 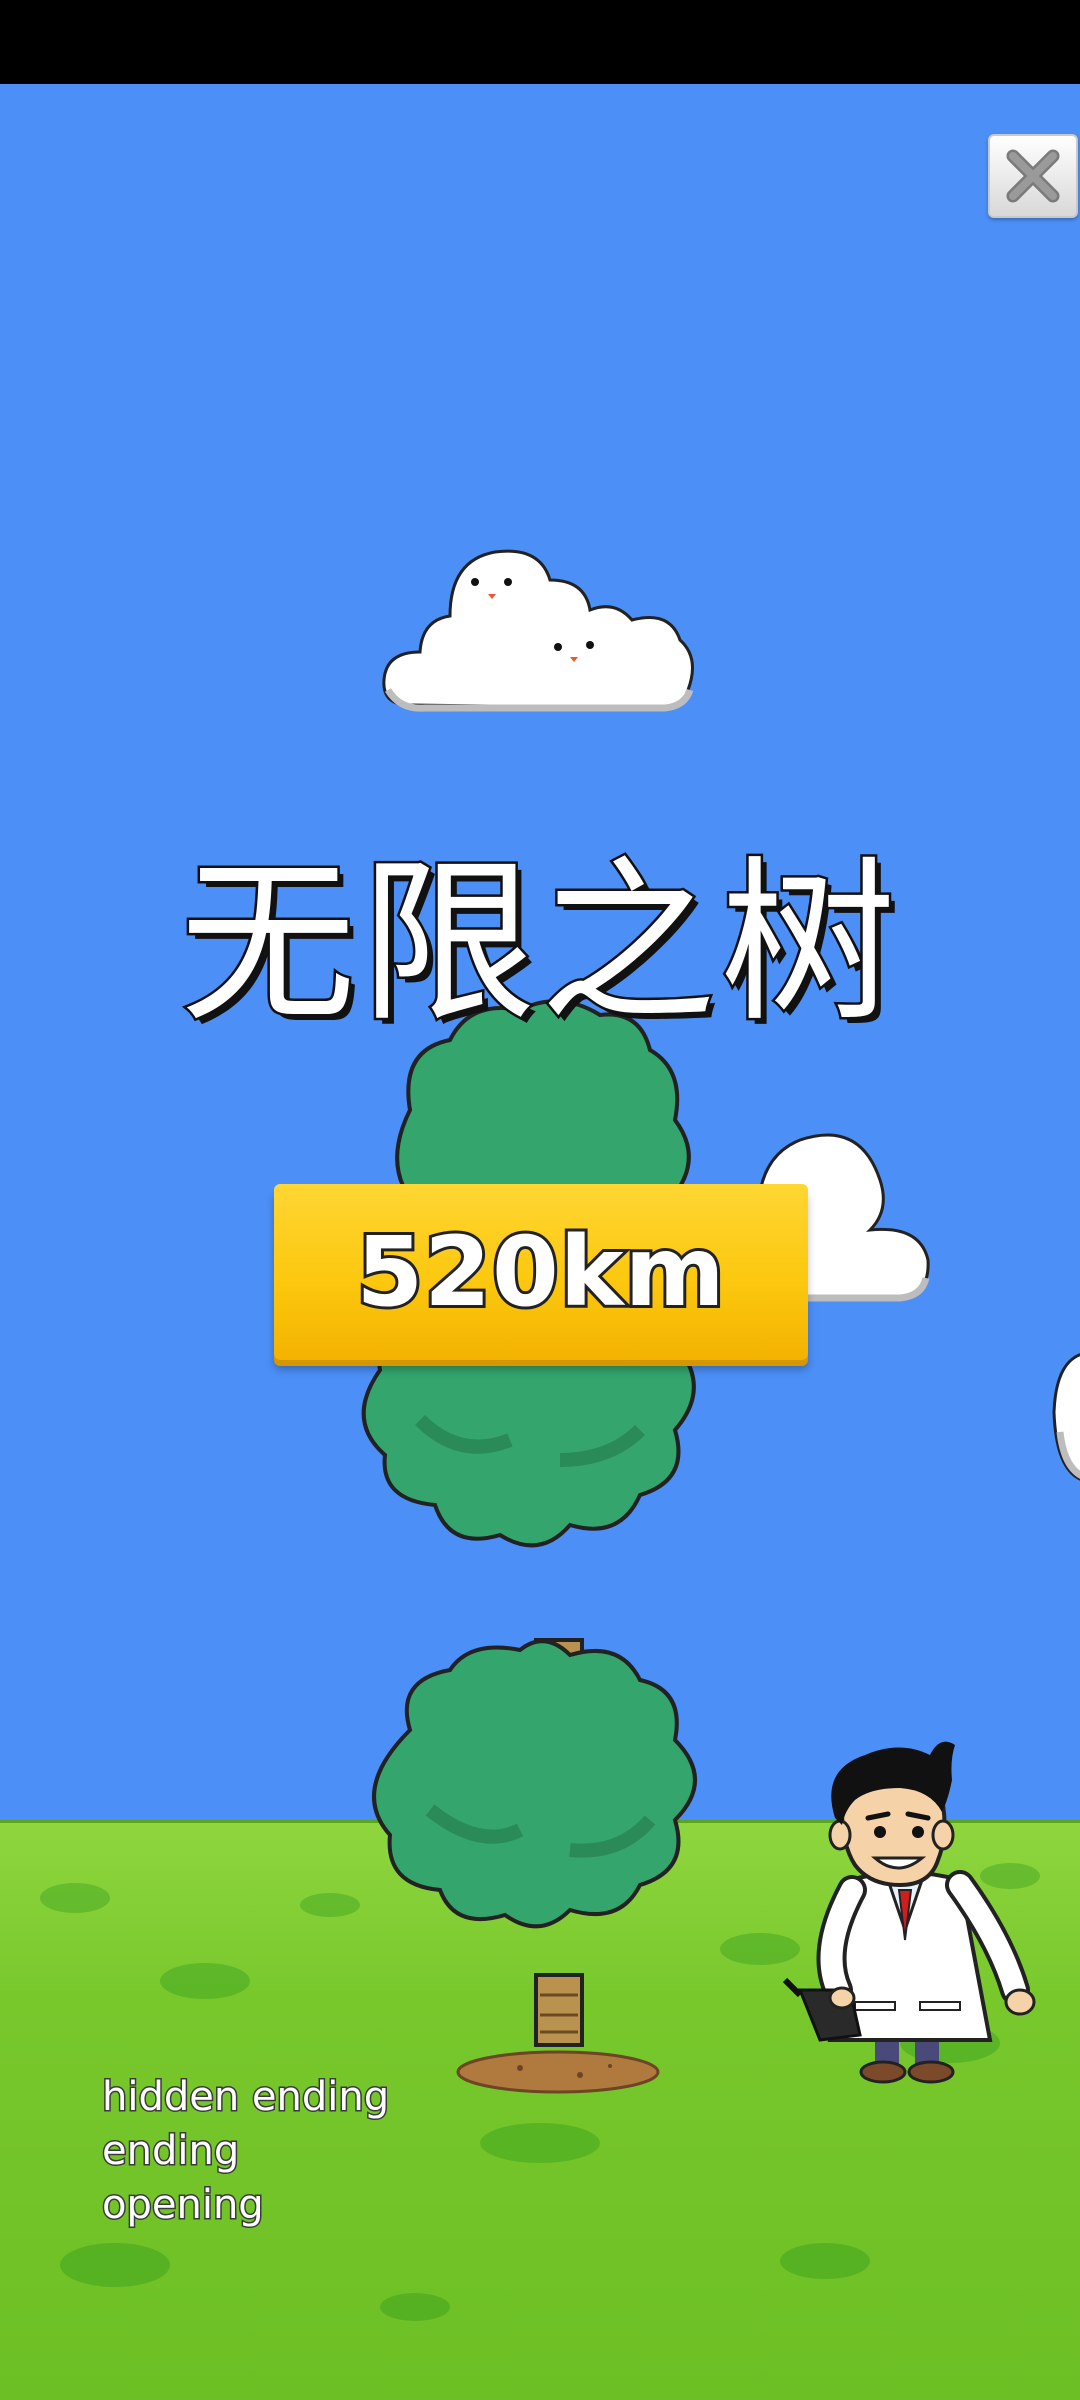 What do you see at coordinates (540, 42) in the screenshot?
I see `status-bar` at bounding box center [540, 42].